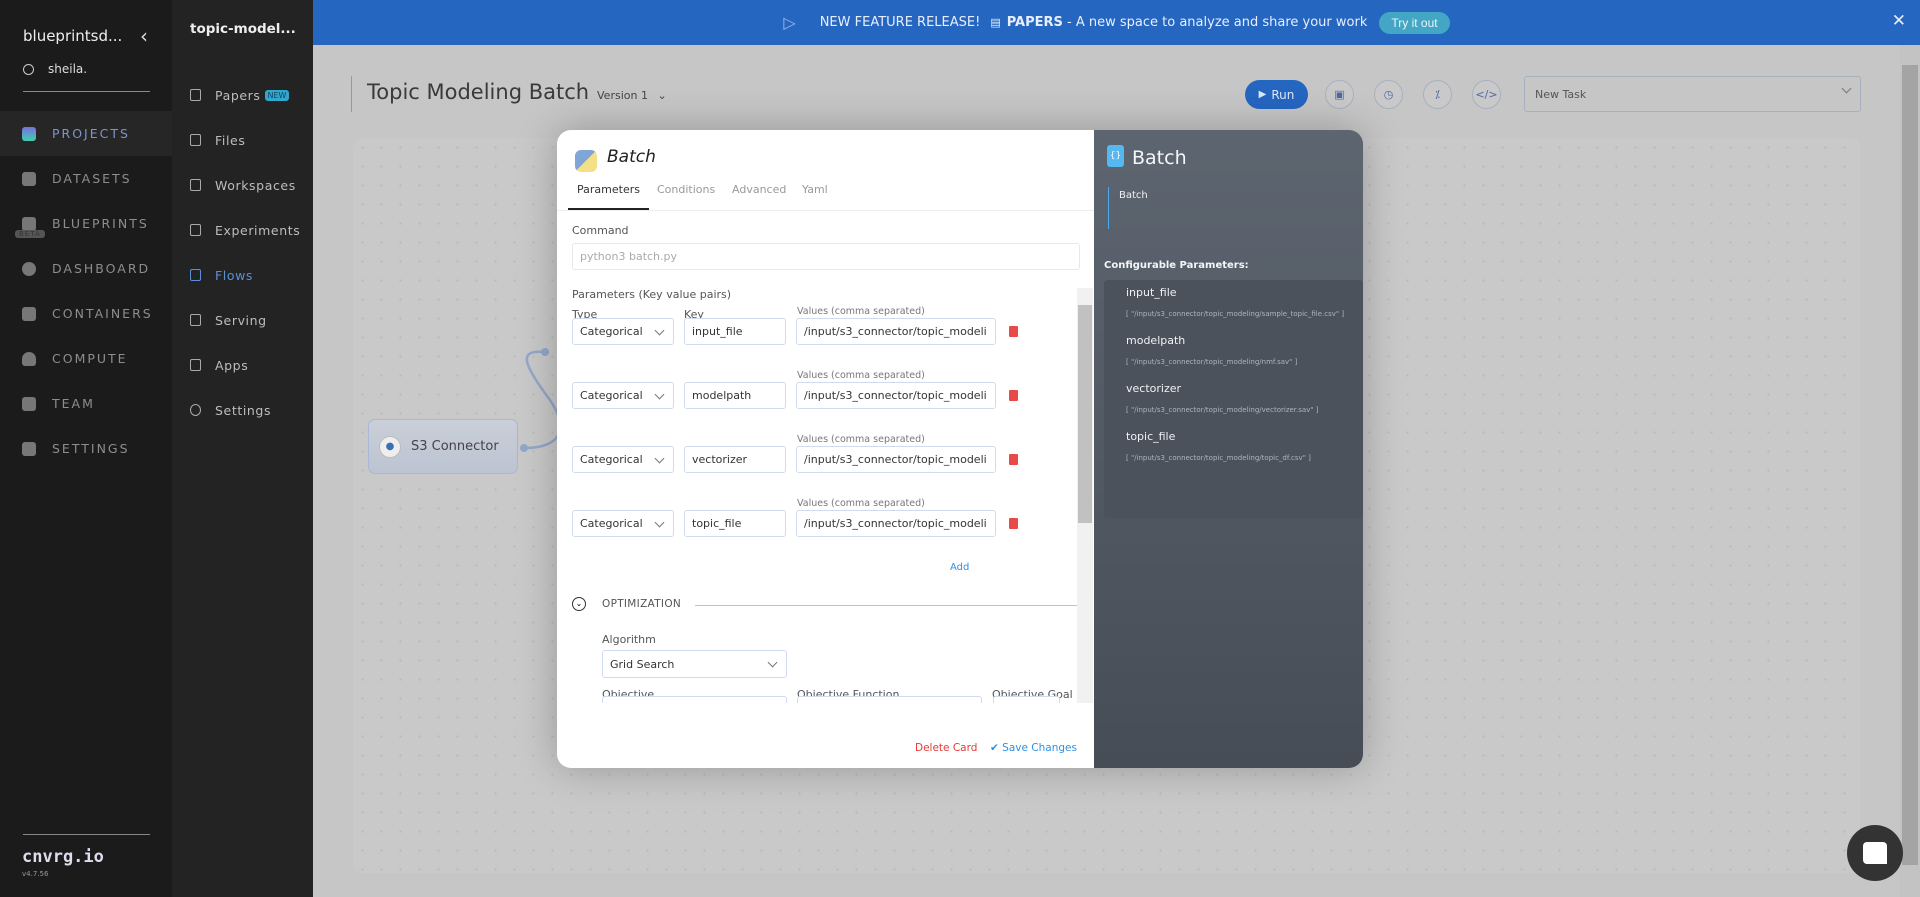 This screenshot has width=1920, height=897. What do you see at coordinates (29, 448) in the screenshot?
I see `gears-icon` at bounding box center [29, 448].